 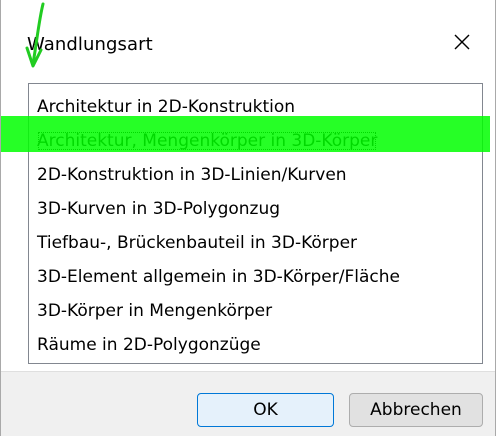 What do you see at coordinates (255, 175) in the screenshot?
I see `list-item: 2D-Konstruktion in 3D-Linien/Kurven` at bounding box center [255, 175].